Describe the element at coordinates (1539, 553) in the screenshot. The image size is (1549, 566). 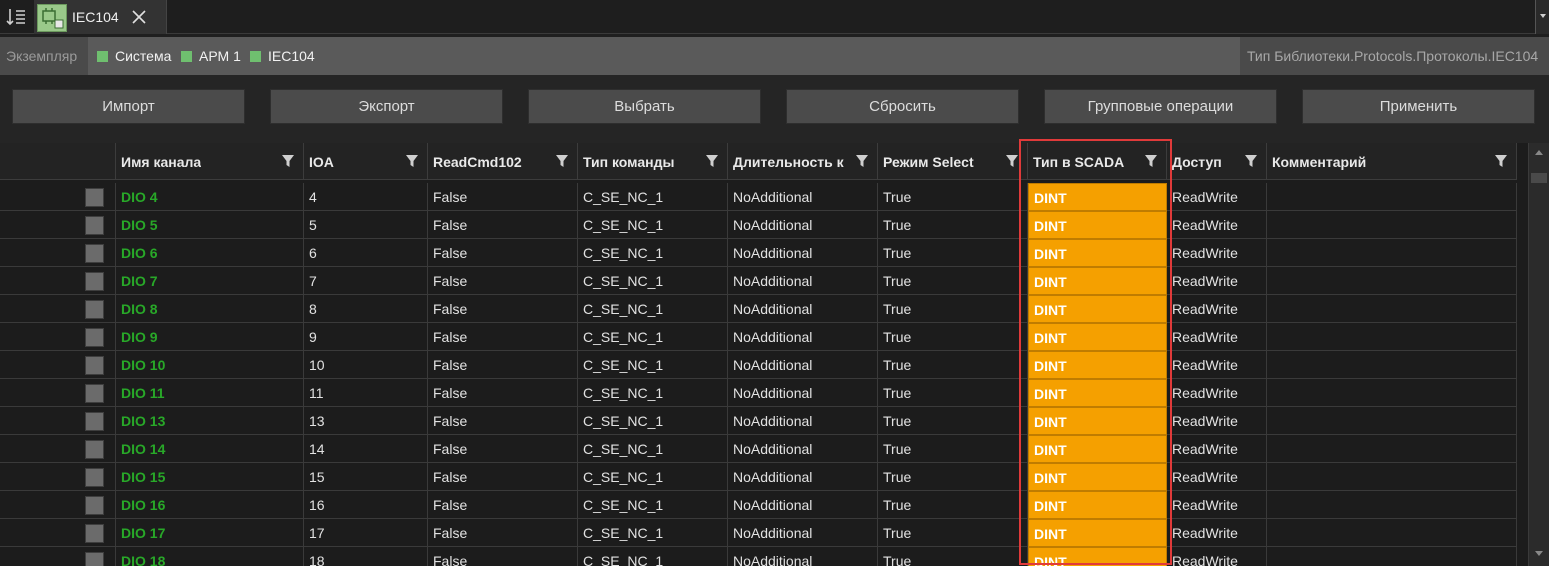
I see `scroll-down-icon` at that location.